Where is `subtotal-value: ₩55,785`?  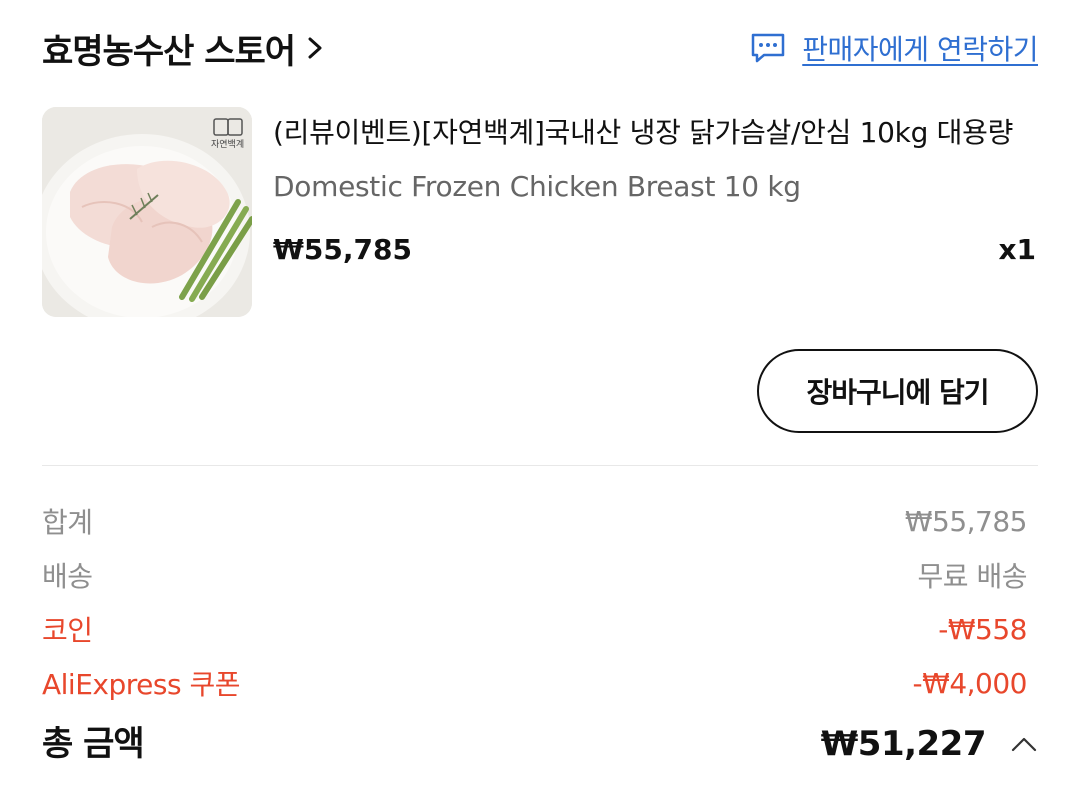 subtotal-value: ₩55,785 is located at coordinates (966, 521).